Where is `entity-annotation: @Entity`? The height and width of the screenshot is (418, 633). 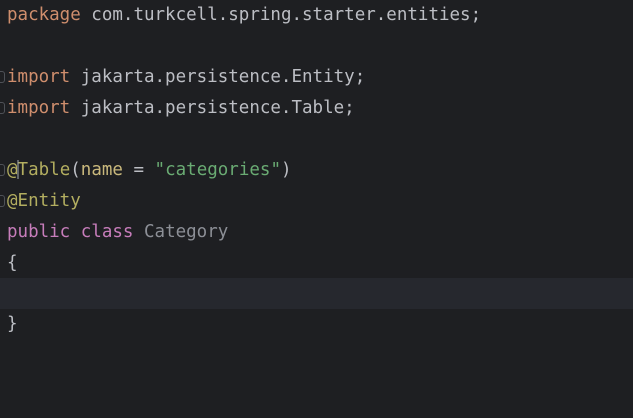 entity-annotation: @Entity is located at coordinates (44, 201).